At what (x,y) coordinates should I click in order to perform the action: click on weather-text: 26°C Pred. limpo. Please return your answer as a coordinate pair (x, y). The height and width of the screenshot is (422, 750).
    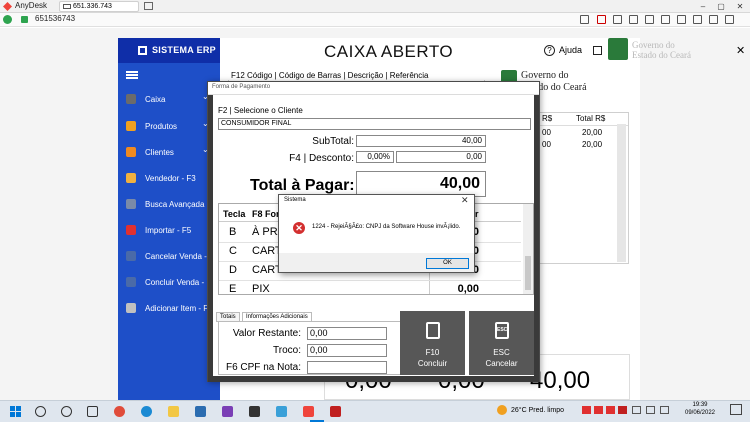
    Looking at the image, I should click on (537, 410).